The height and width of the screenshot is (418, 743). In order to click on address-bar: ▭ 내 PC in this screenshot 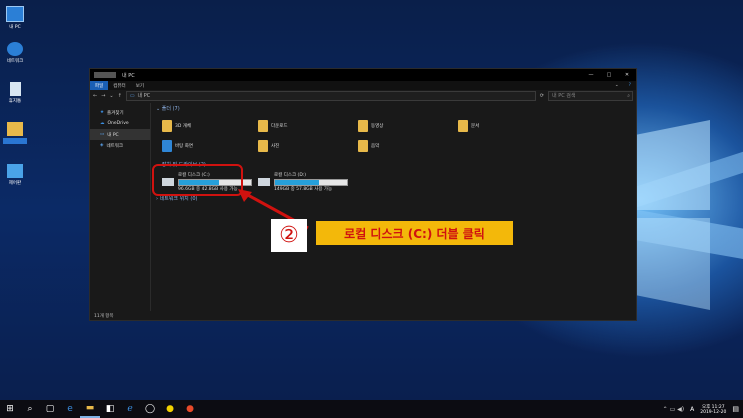, I will do `click(330, 95)`.